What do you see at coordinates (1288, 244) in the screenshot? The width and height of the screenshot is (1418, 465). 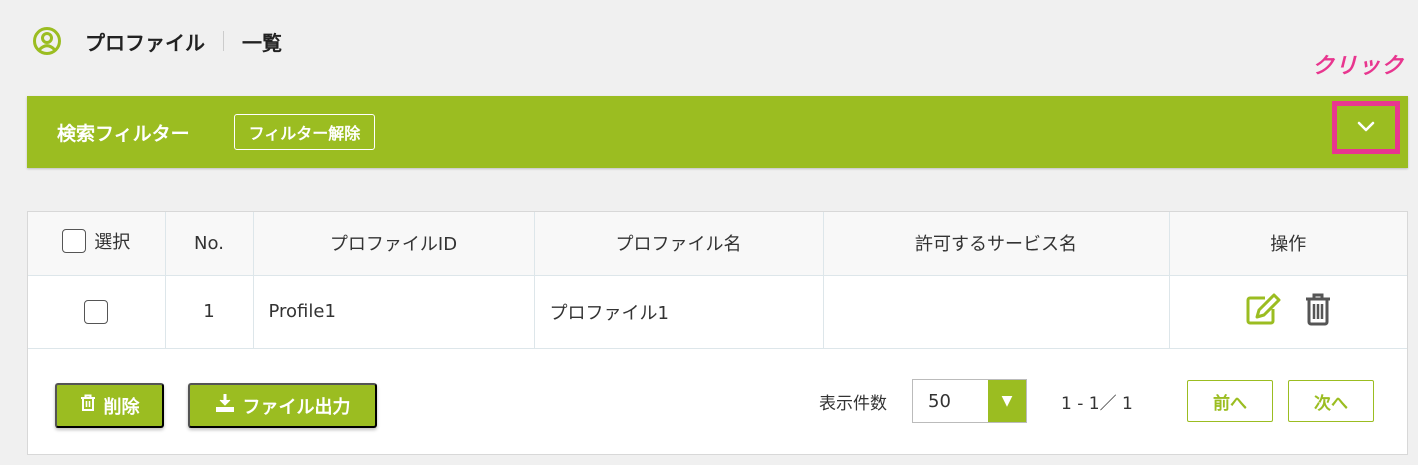 I see `header-operation: 操作` at bounding box center [1288, 244].